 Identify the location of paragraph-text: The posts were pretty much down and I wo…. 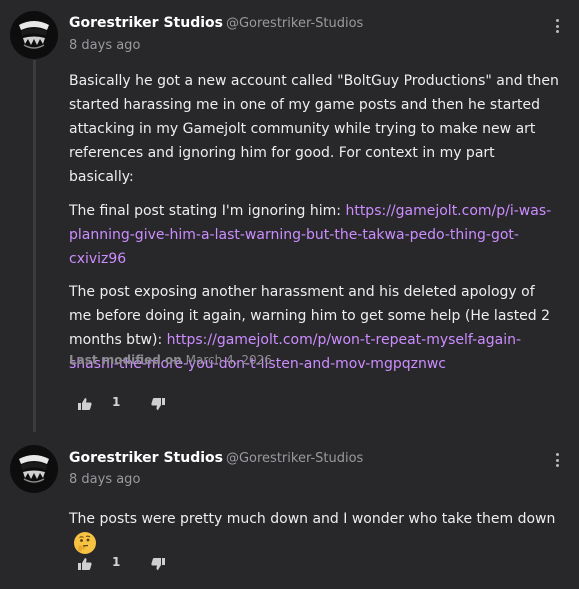
(312, 519).